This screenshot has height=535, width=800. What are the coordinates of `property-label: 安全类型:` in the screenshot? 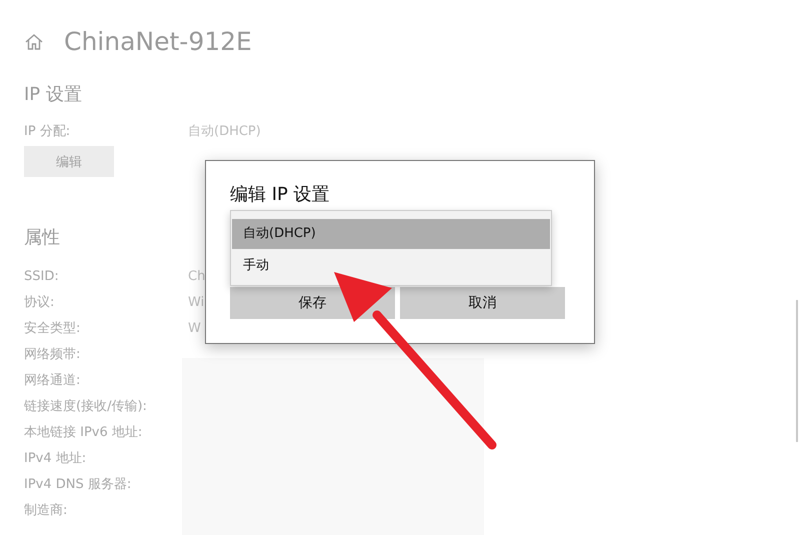 It's located at (53, 328).